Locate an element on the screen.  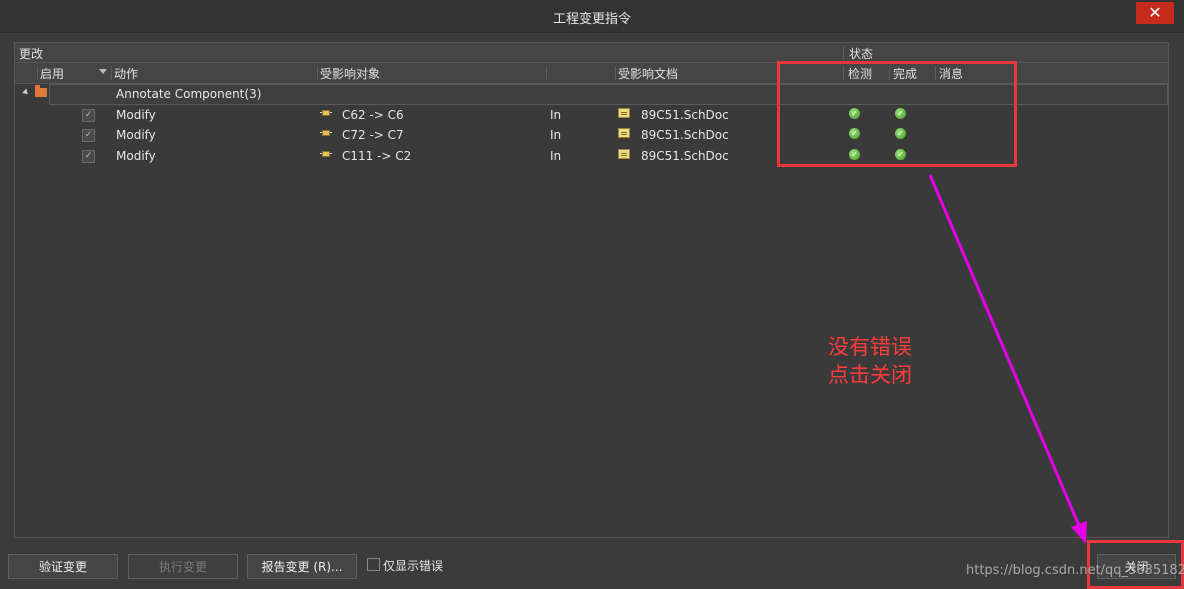
annotation-text: 没有错误 点击关闭 is located at coordinates (870, 361).